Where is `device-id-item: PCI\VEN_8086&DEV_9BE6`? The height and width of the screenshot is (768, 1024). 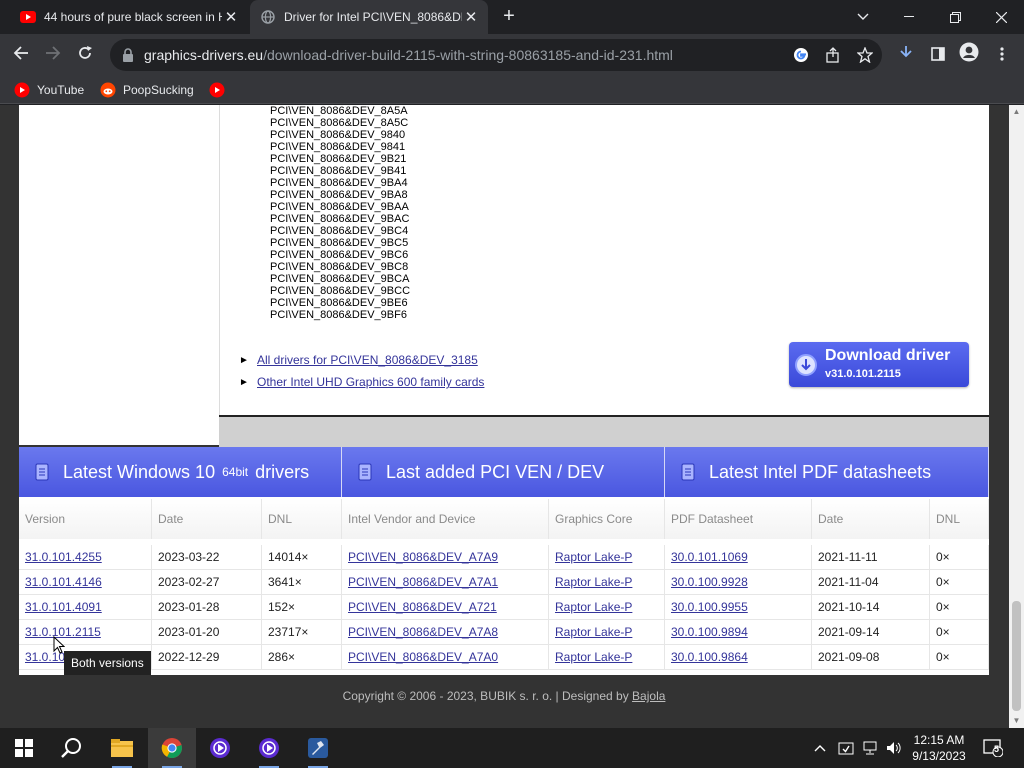
device-id-item: PCI\VEN_8086&DEV_9BE6 is located at coordinates (339, 303).